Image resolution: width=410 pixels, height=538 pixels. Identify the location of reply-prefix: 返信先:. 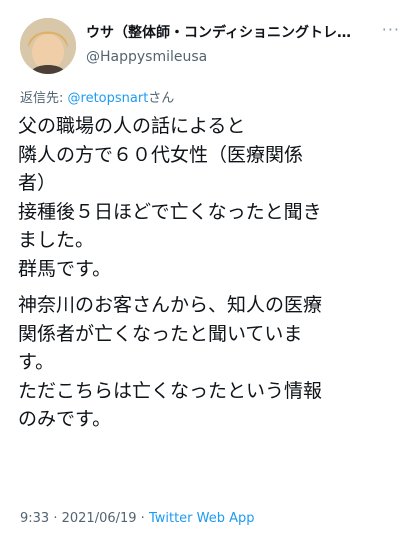
(44, 98).